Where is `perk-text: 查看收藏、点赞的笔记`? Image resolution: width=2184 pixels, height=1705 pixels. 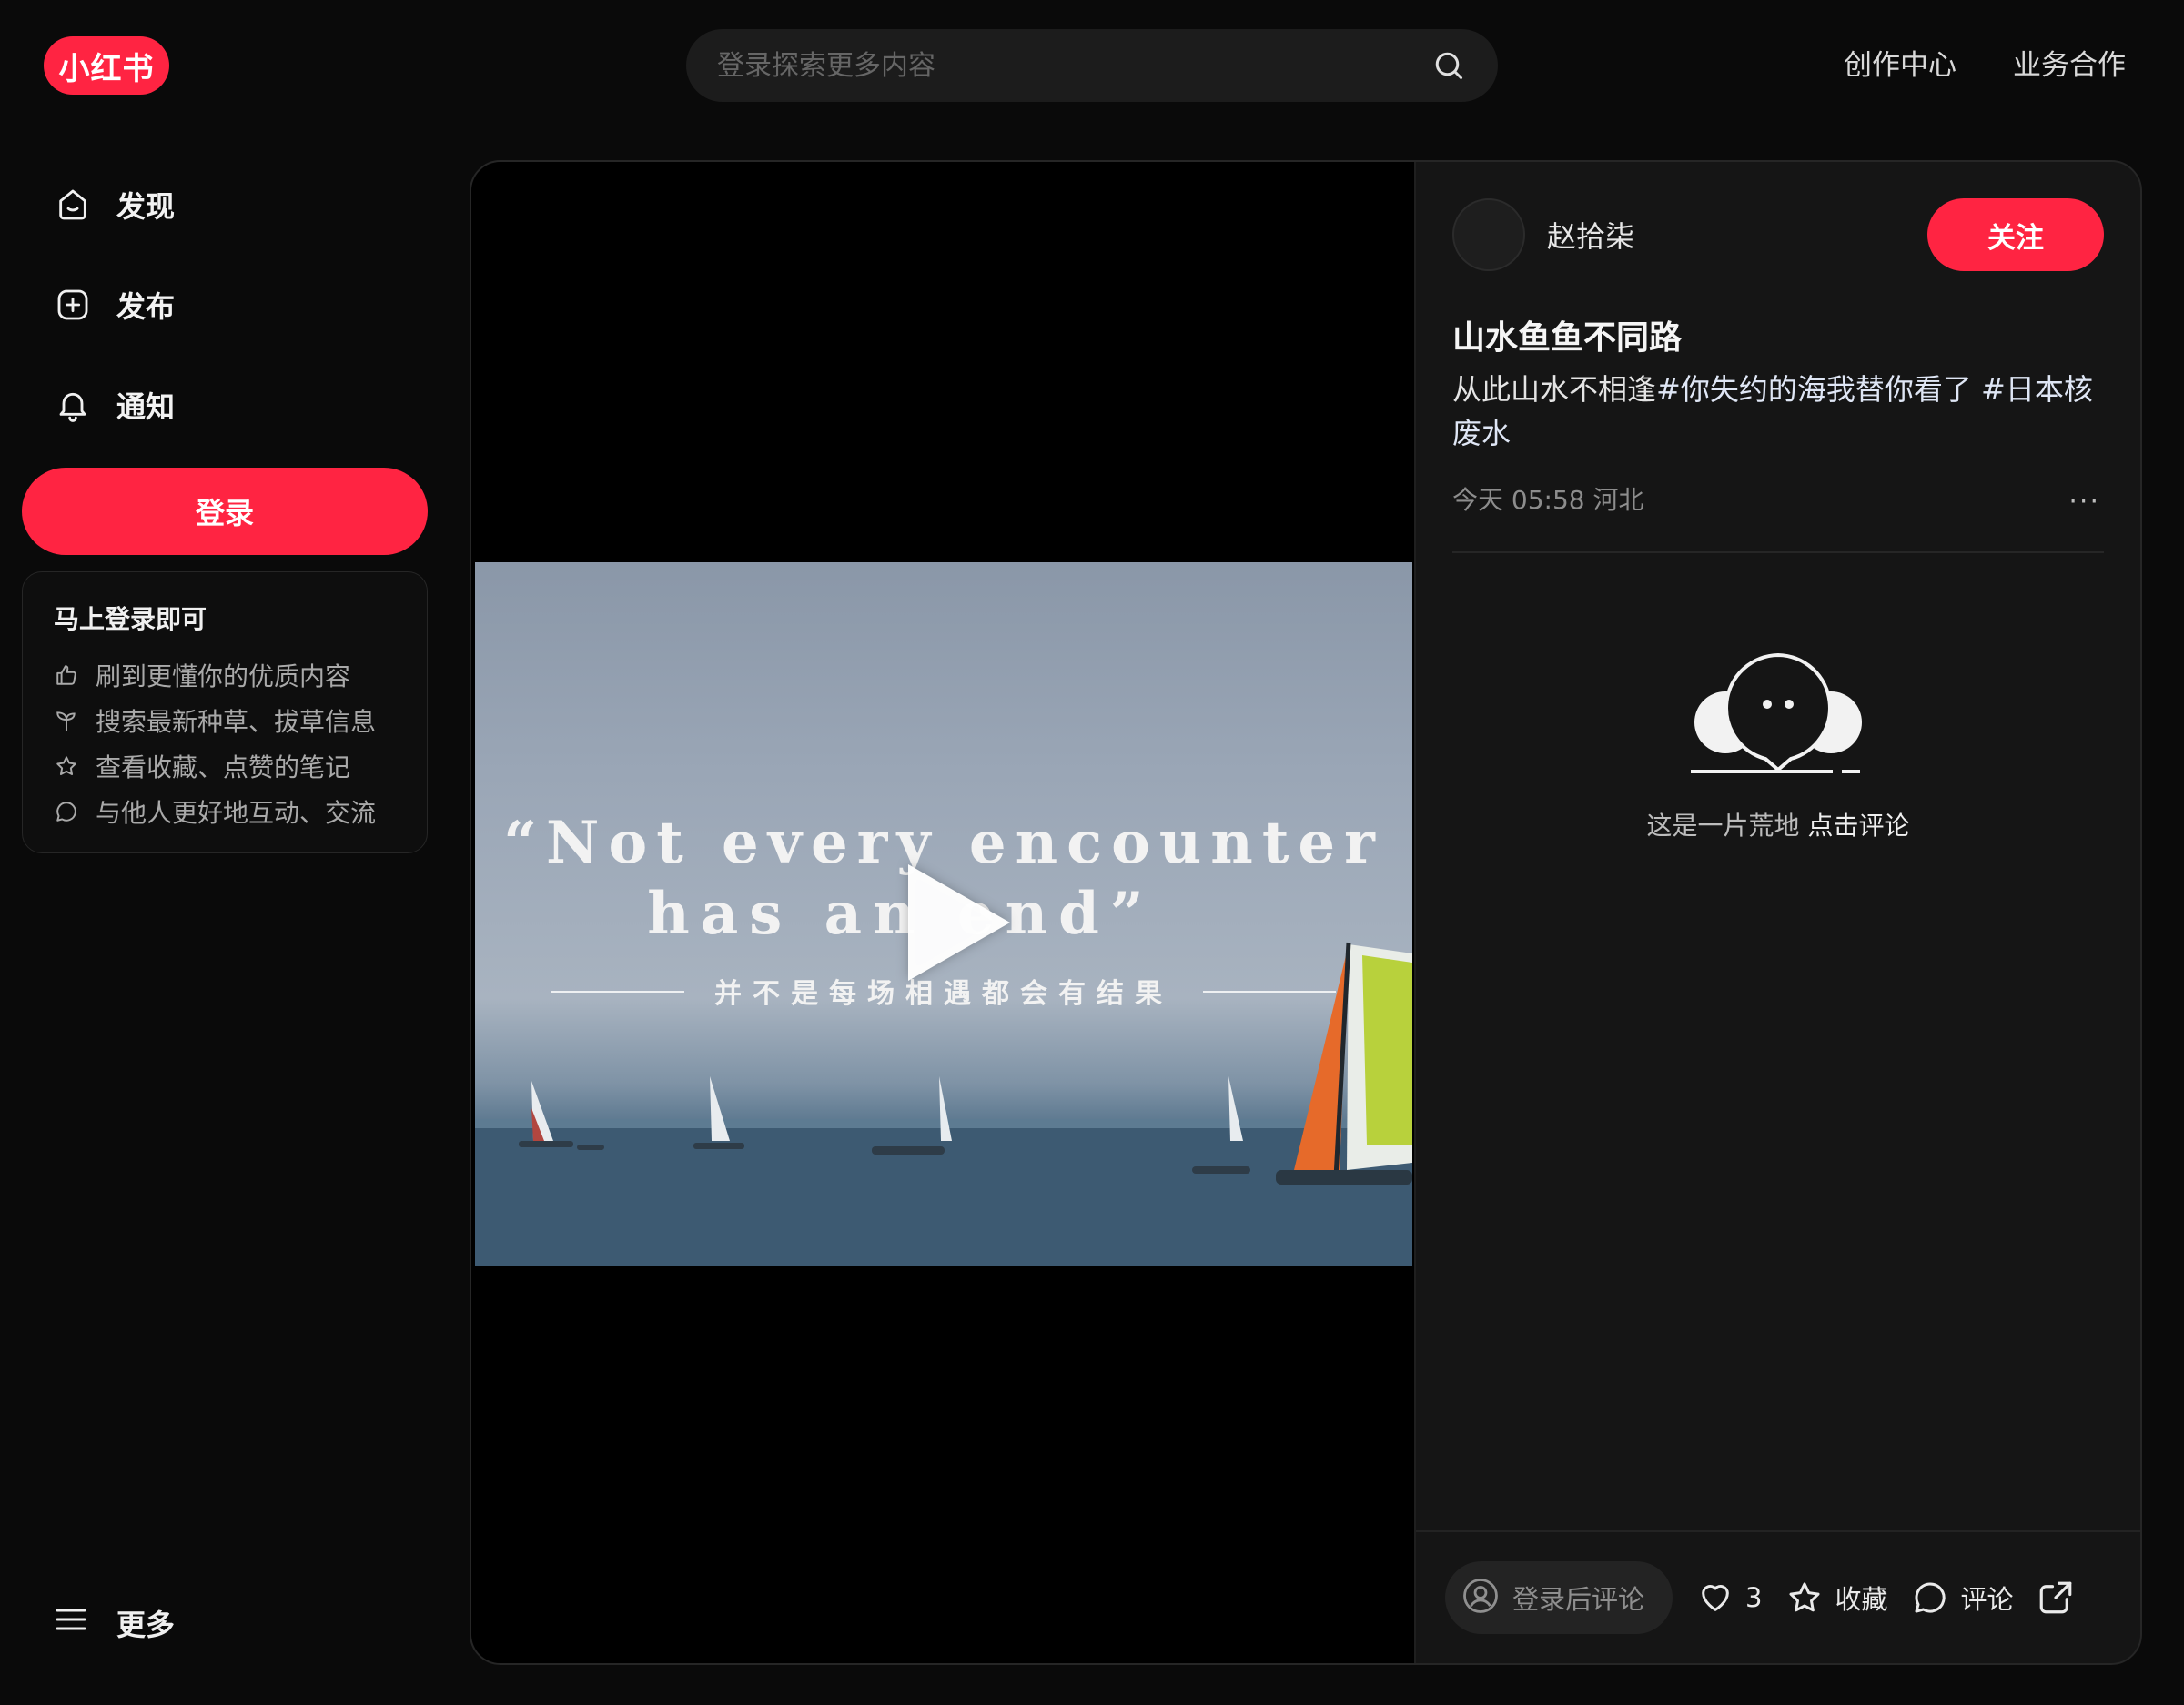
perk-text: 查看收藏、点赞的笔记 is located at coordinates (224, 767).